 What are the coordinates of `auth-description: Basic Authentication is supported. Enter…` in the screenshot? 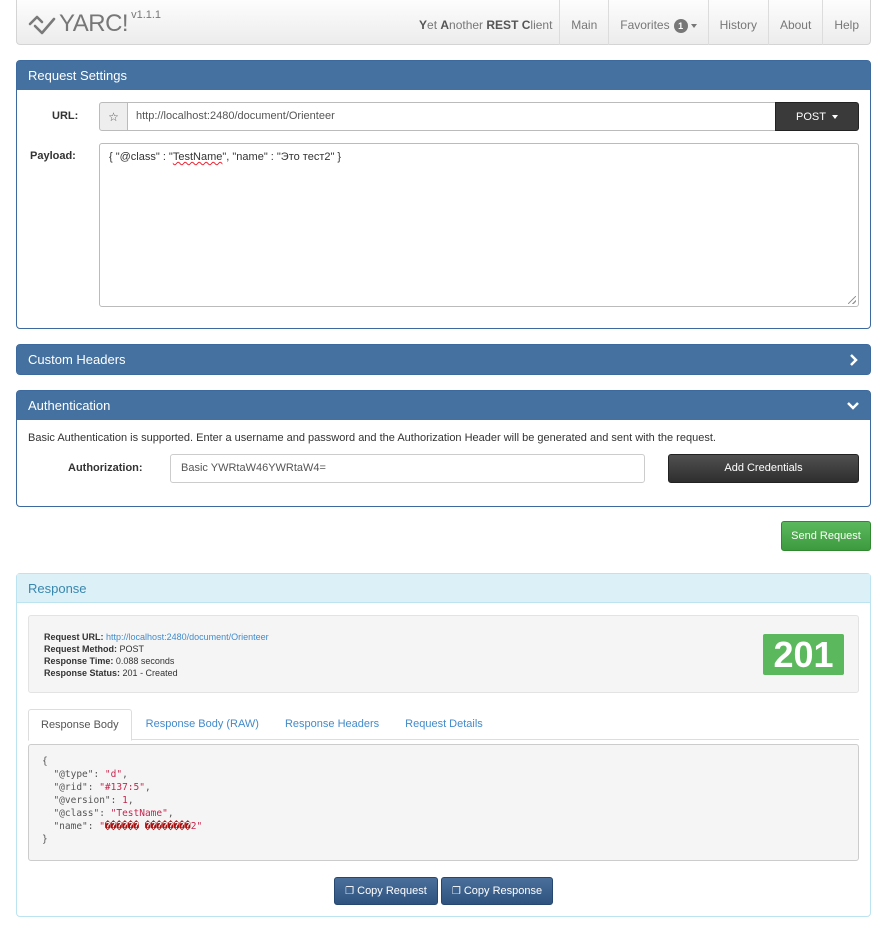 It's located at (372, 438).